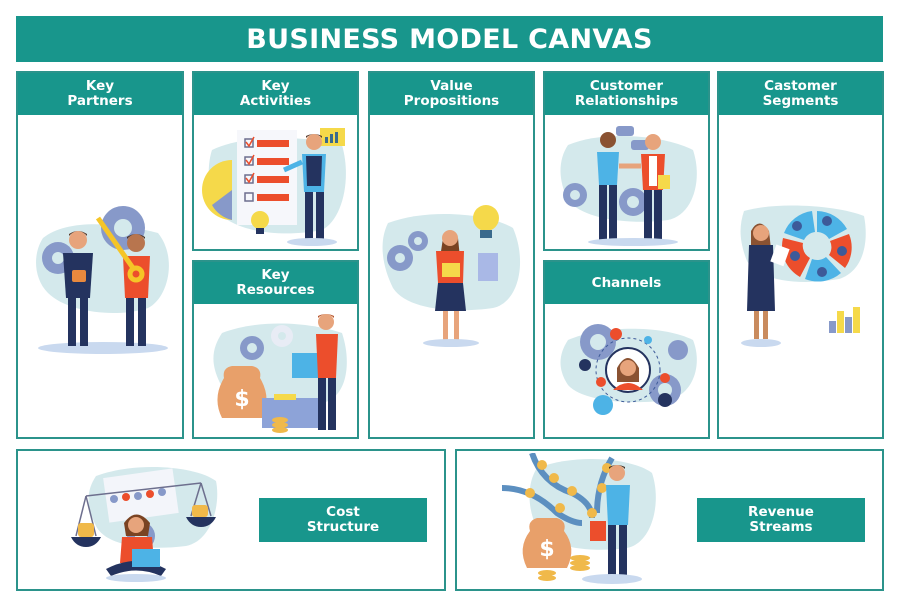 This screenshot has height=607, width=900. Describe the element at coordinates (803, 276) in the screenshot. I see `customer-segments-illustration` at that location.